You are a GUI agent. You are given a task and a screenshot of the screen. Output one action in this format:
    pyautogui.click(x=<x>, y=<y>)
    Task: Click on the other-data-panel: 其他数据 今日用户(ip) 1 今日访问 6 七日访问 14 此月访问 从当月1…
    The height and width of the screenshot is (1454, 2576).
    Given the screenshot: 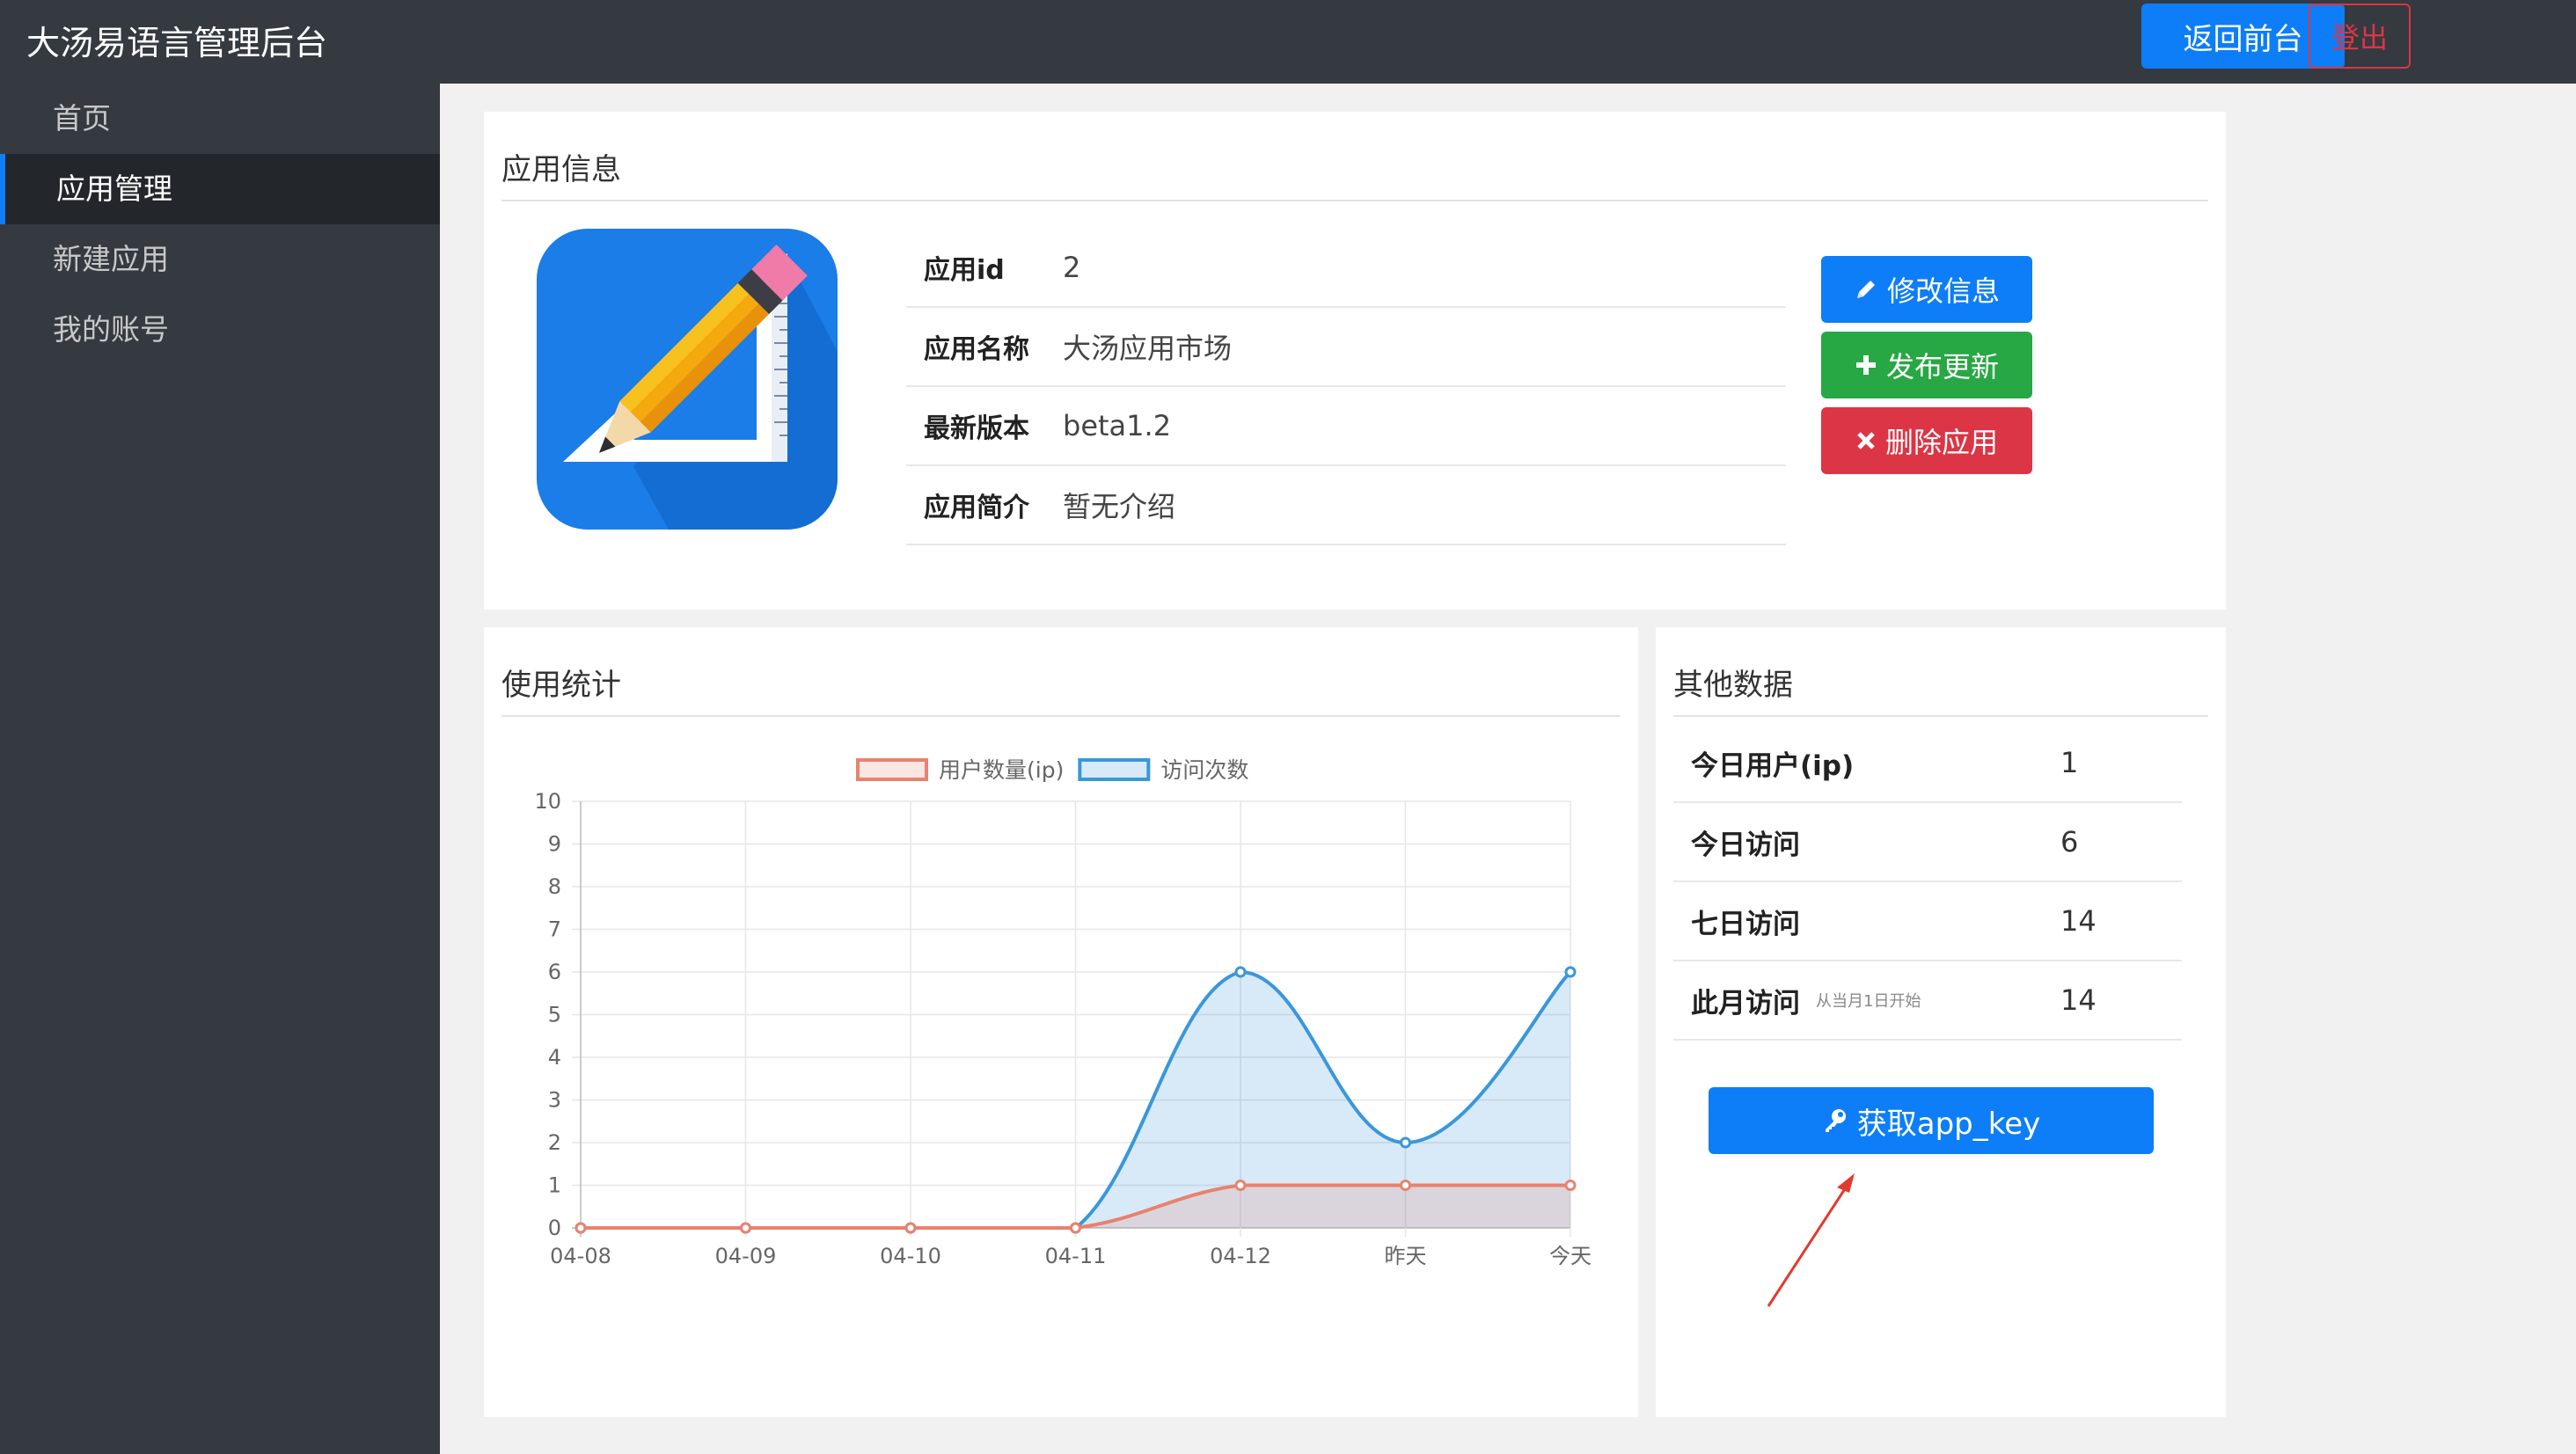 What is the action you would take?
    pyautogui.click(x=1941, y=1022)
    